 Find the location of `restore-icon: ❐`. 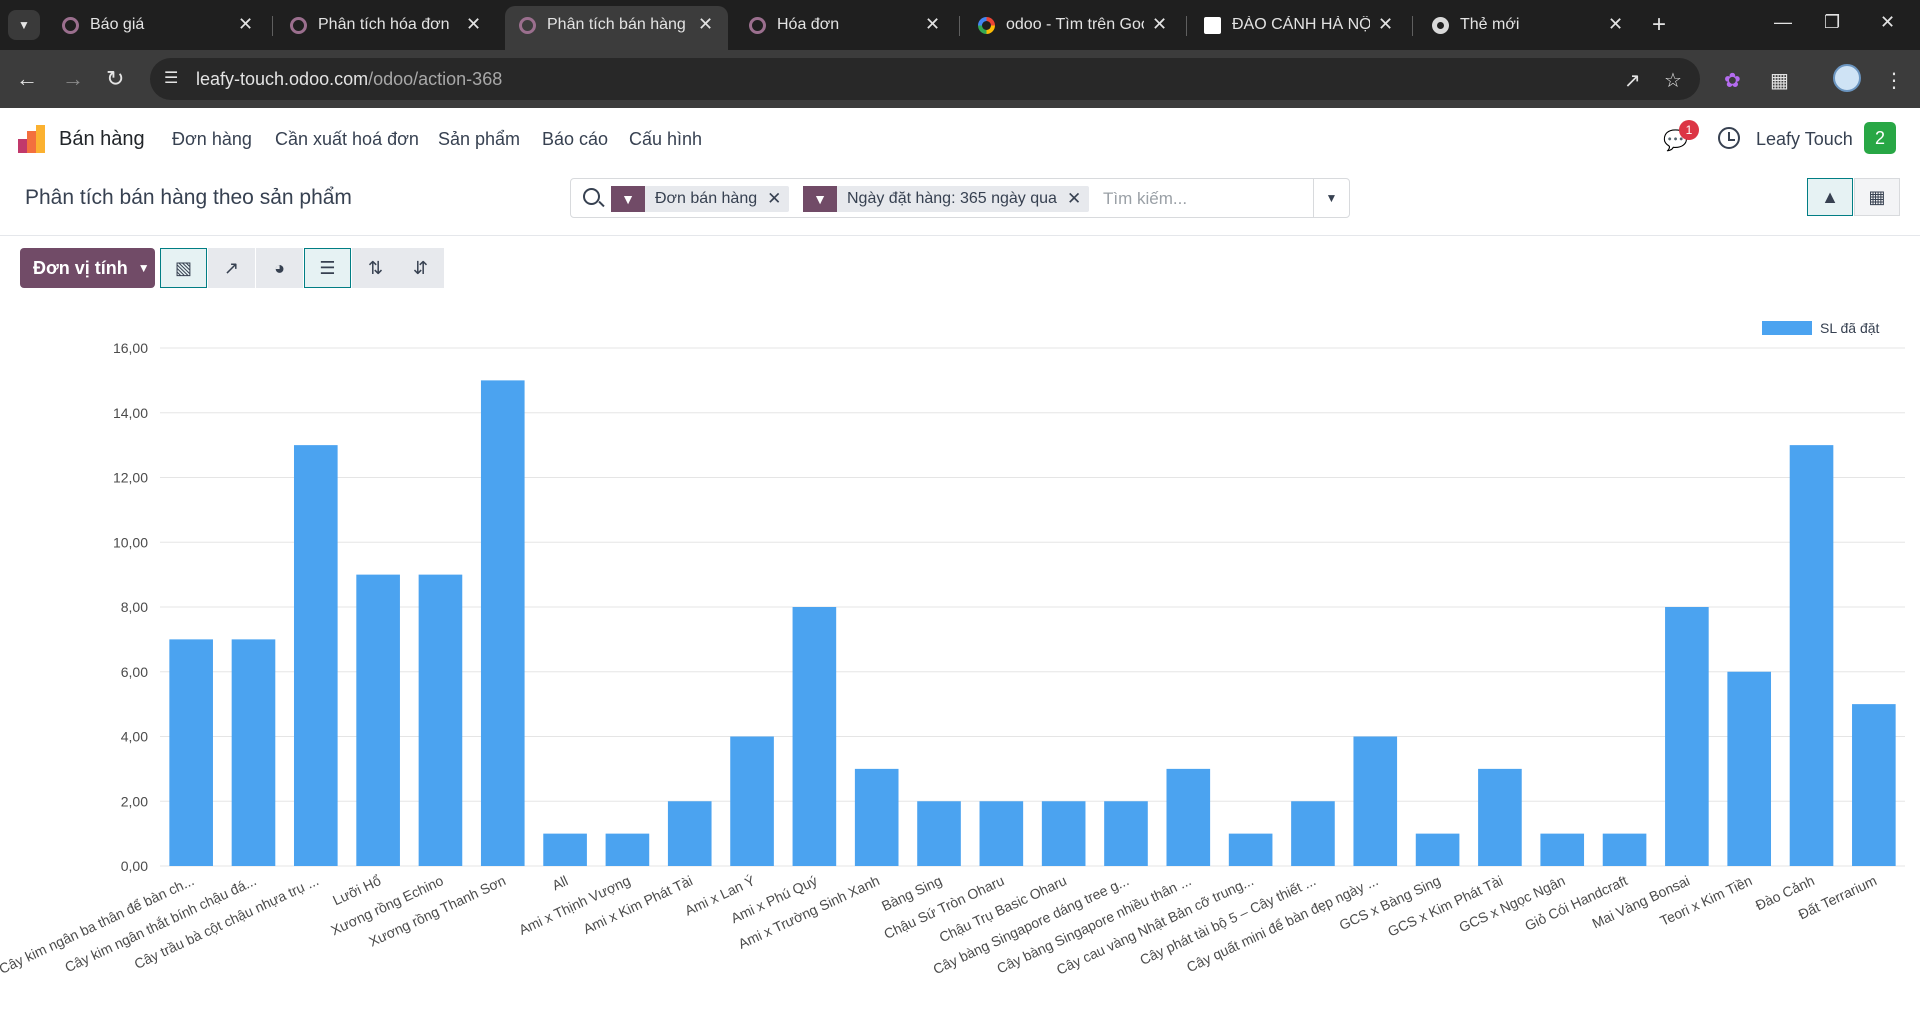

restore-icon: ❐ is located at coordinates (1832, 22).